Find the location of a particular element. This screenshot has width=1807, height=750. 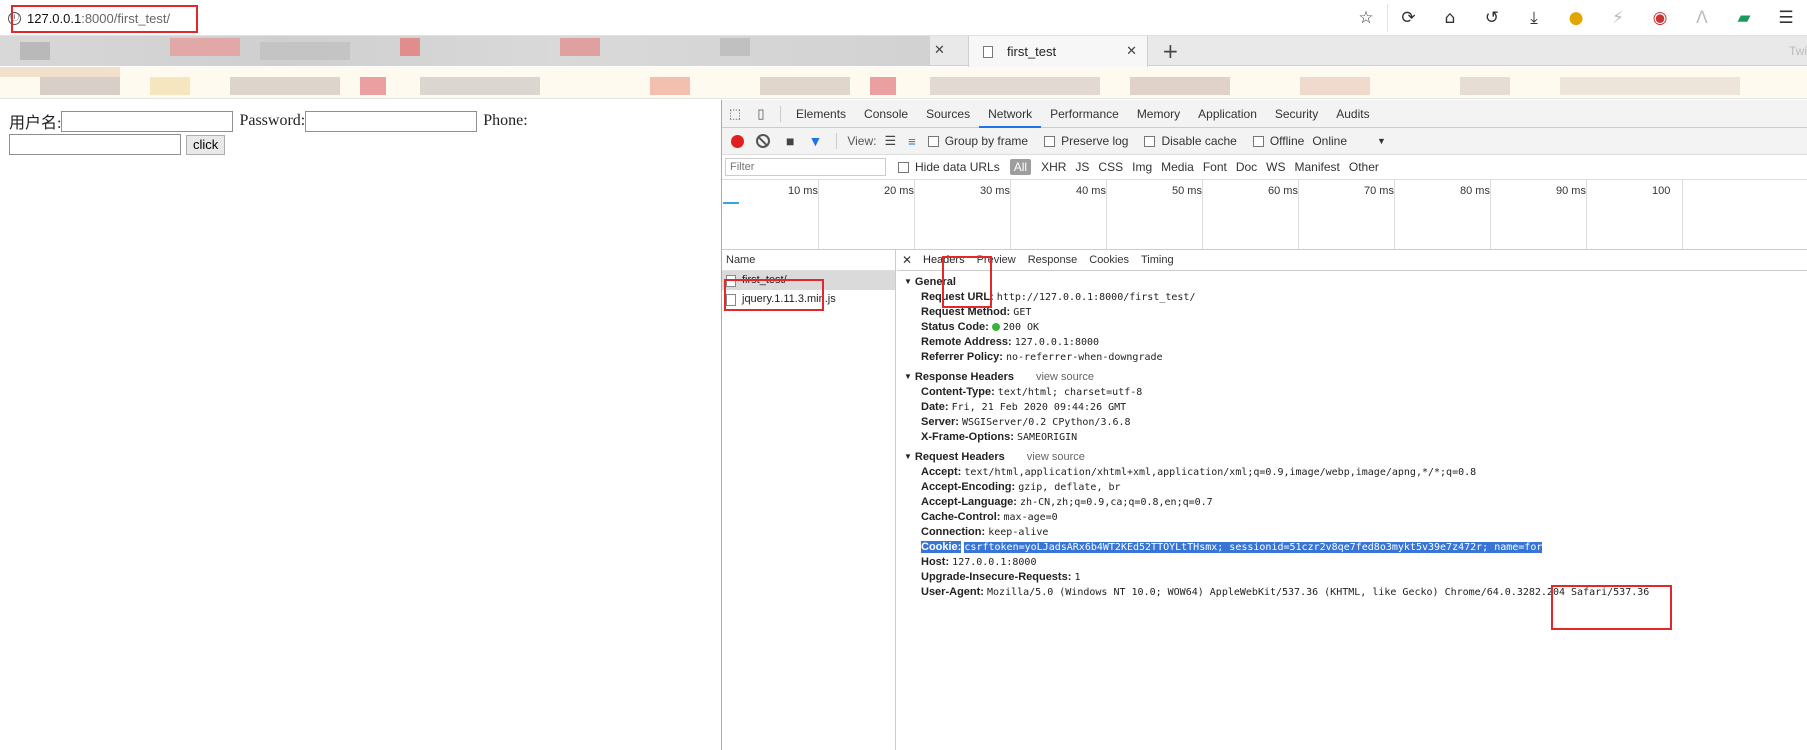

info-icon: ⓘ is located at coordinates (14, 18).